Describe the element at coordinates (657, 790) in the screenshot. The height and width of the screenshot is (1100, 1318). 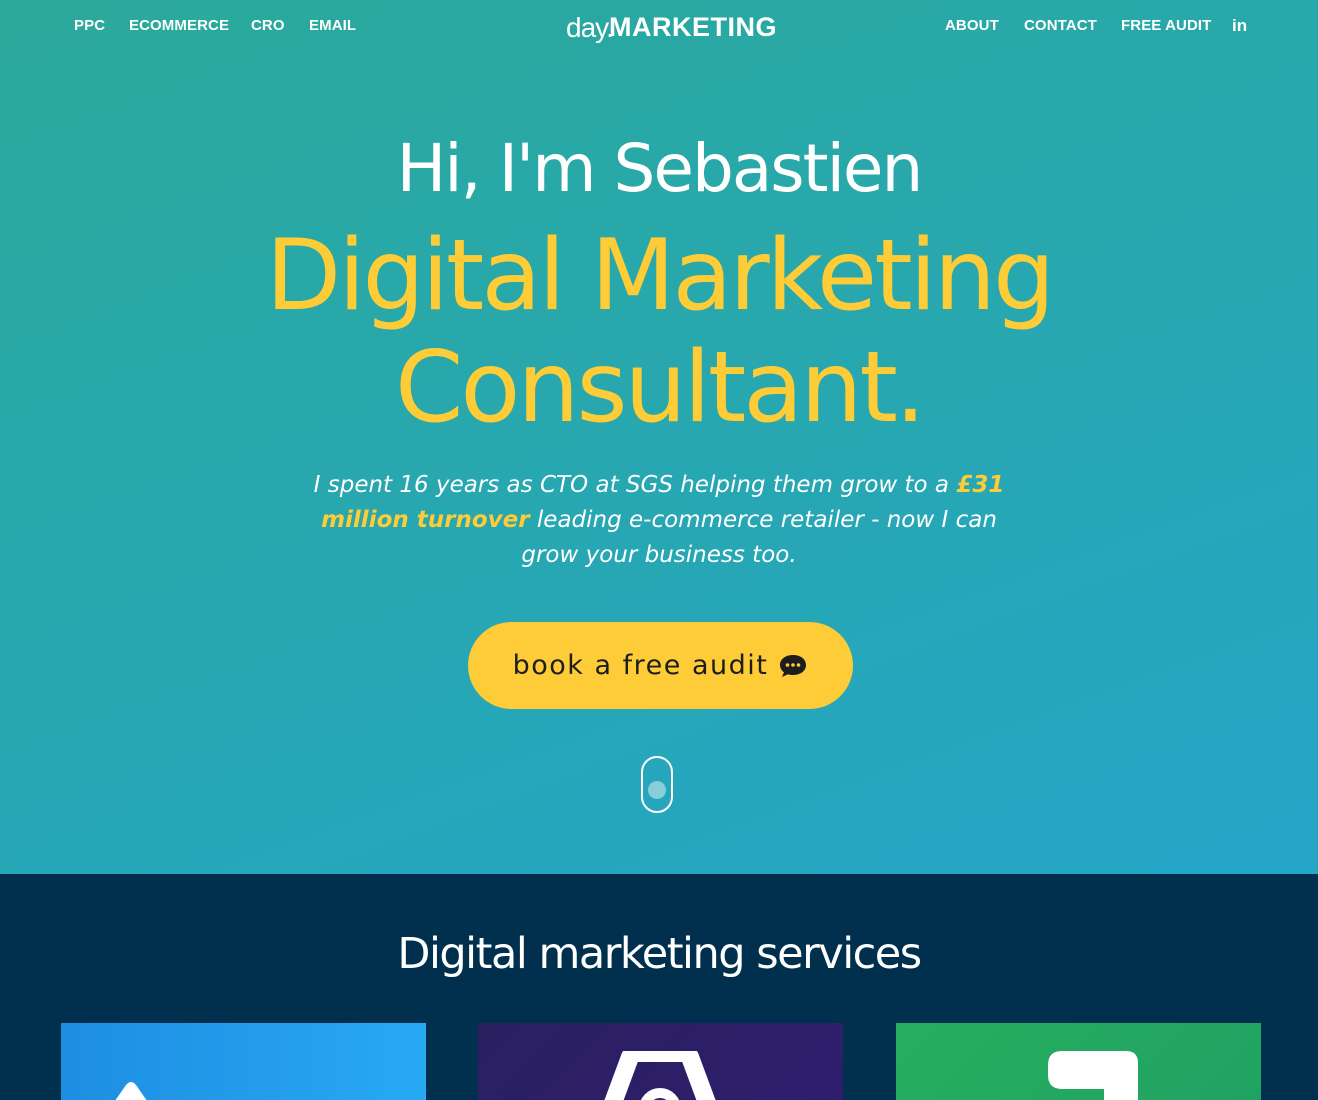
I see `scroll-indicator-dot` at that location.